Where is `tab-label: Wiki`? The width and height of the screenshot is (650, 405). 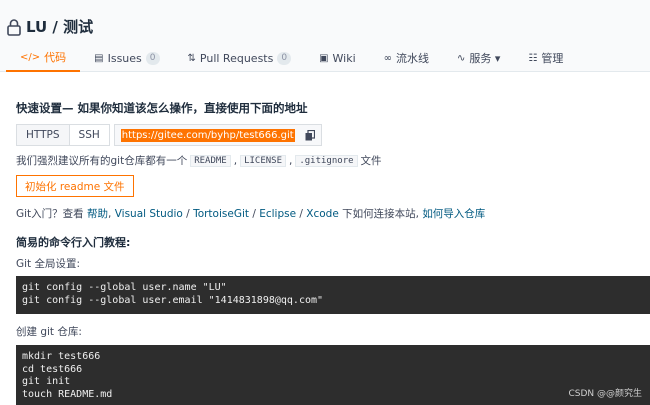 tab-label: Wiki is located at coordinates (344, 58).